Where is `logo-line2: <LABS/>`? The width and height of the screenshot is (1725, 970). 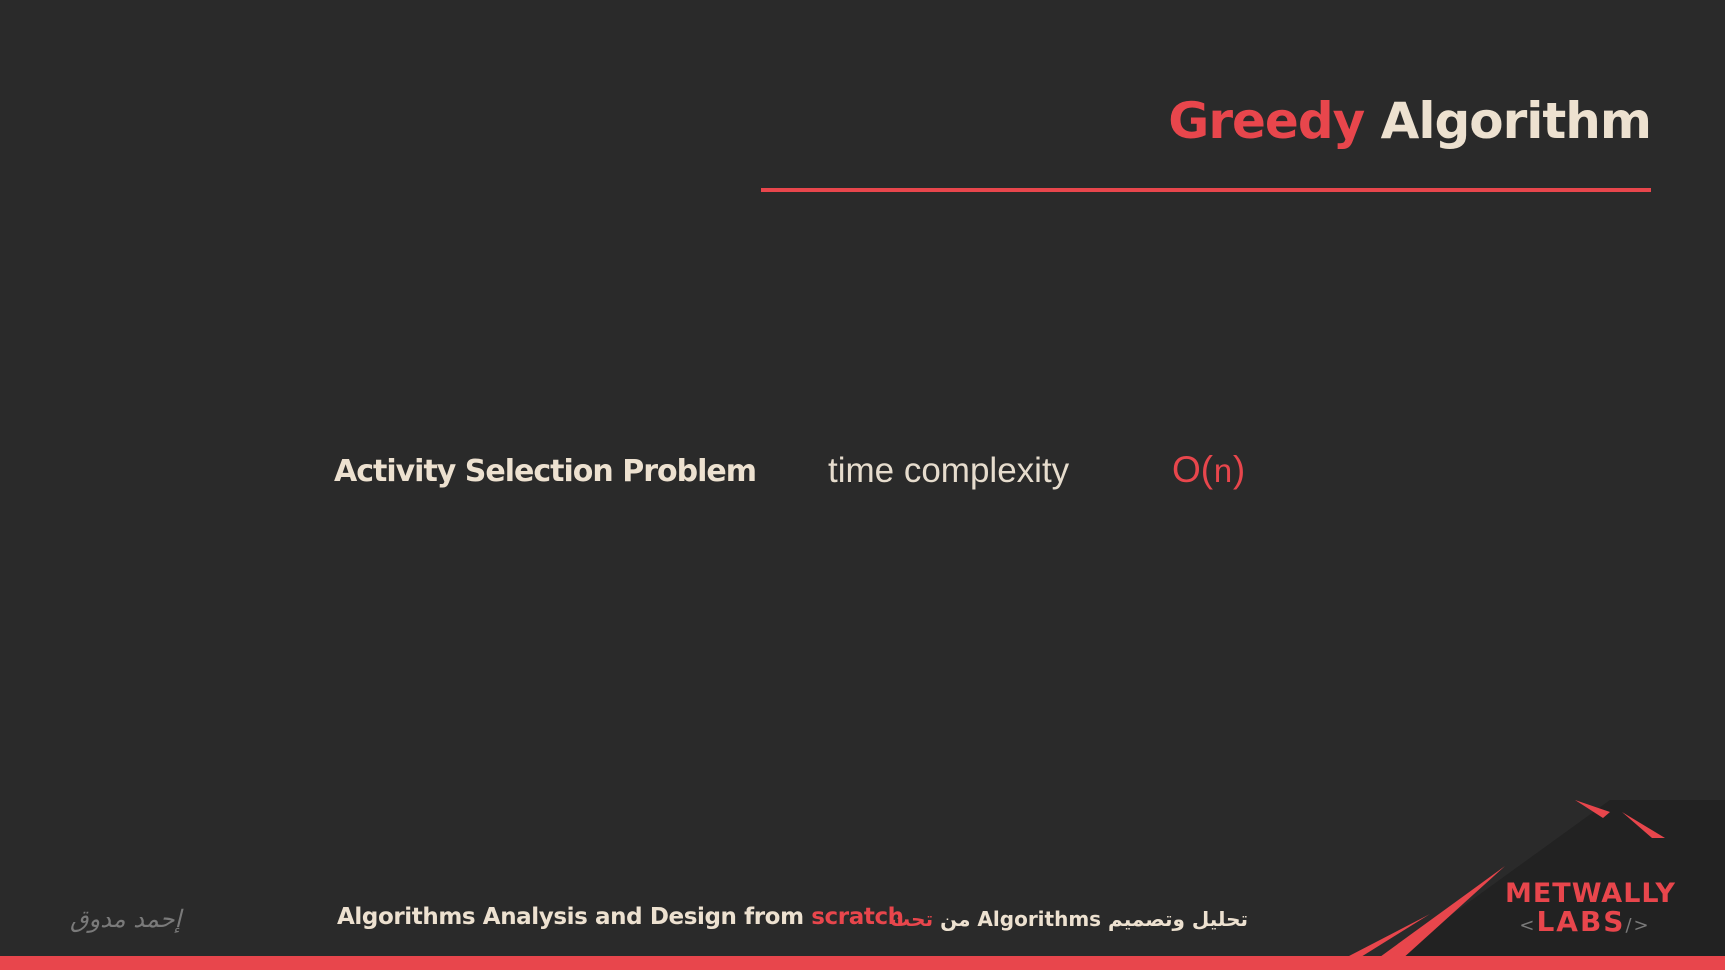
logo-line2: <LABS/> is located at coordinates (1585, 924).